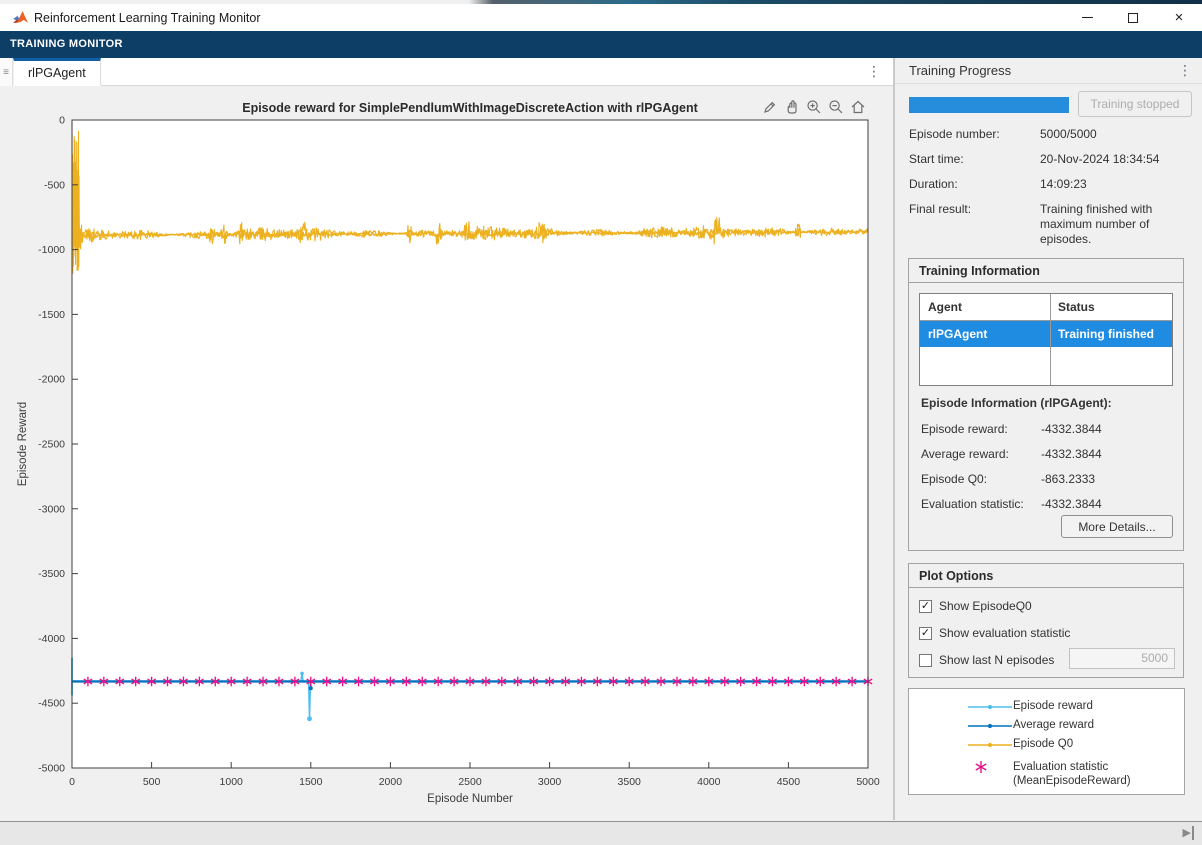 This screenshot has height=845, width=1202. What do you see at coordinates (6, 72) in the screenshot?
I see `tab-grip-icon: ≡` at bounding box center [6, 72].